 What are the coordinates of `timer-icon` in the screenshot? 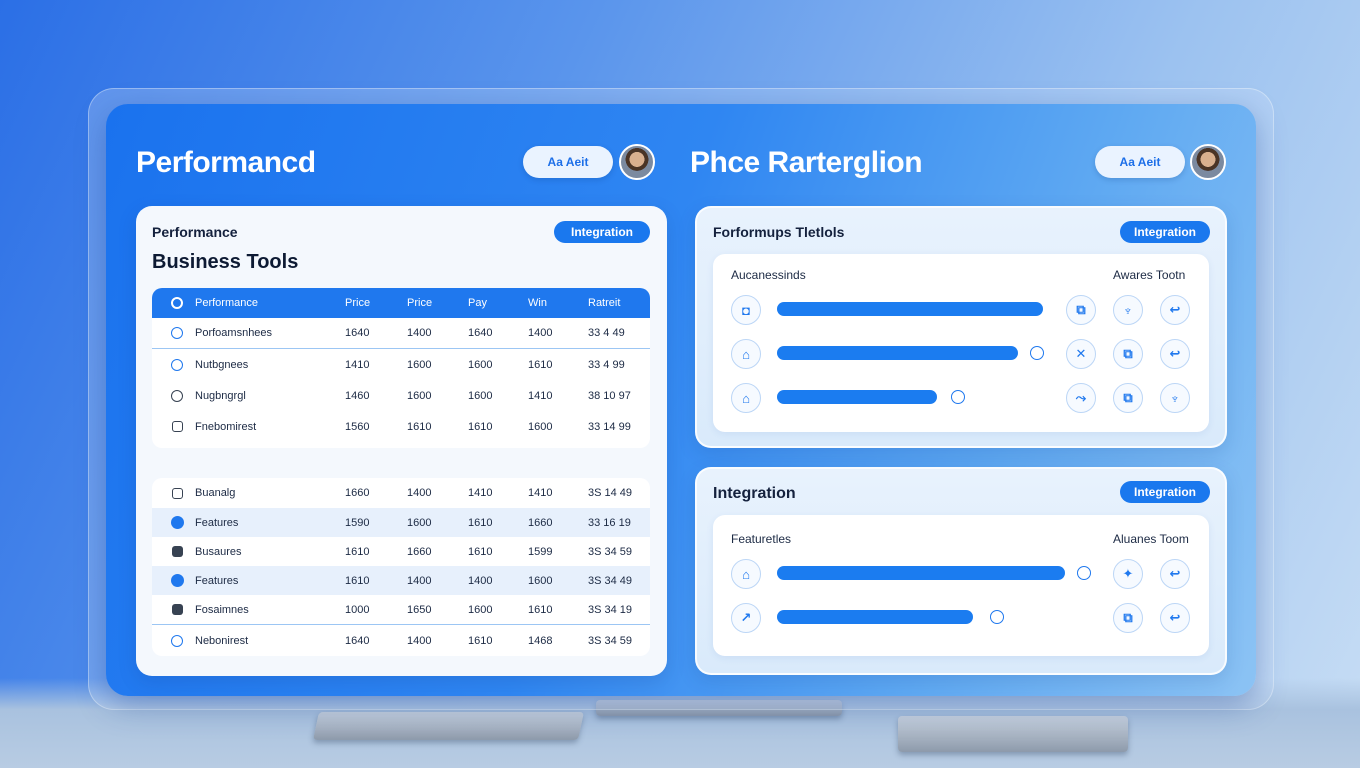 It's located at (177, 396).